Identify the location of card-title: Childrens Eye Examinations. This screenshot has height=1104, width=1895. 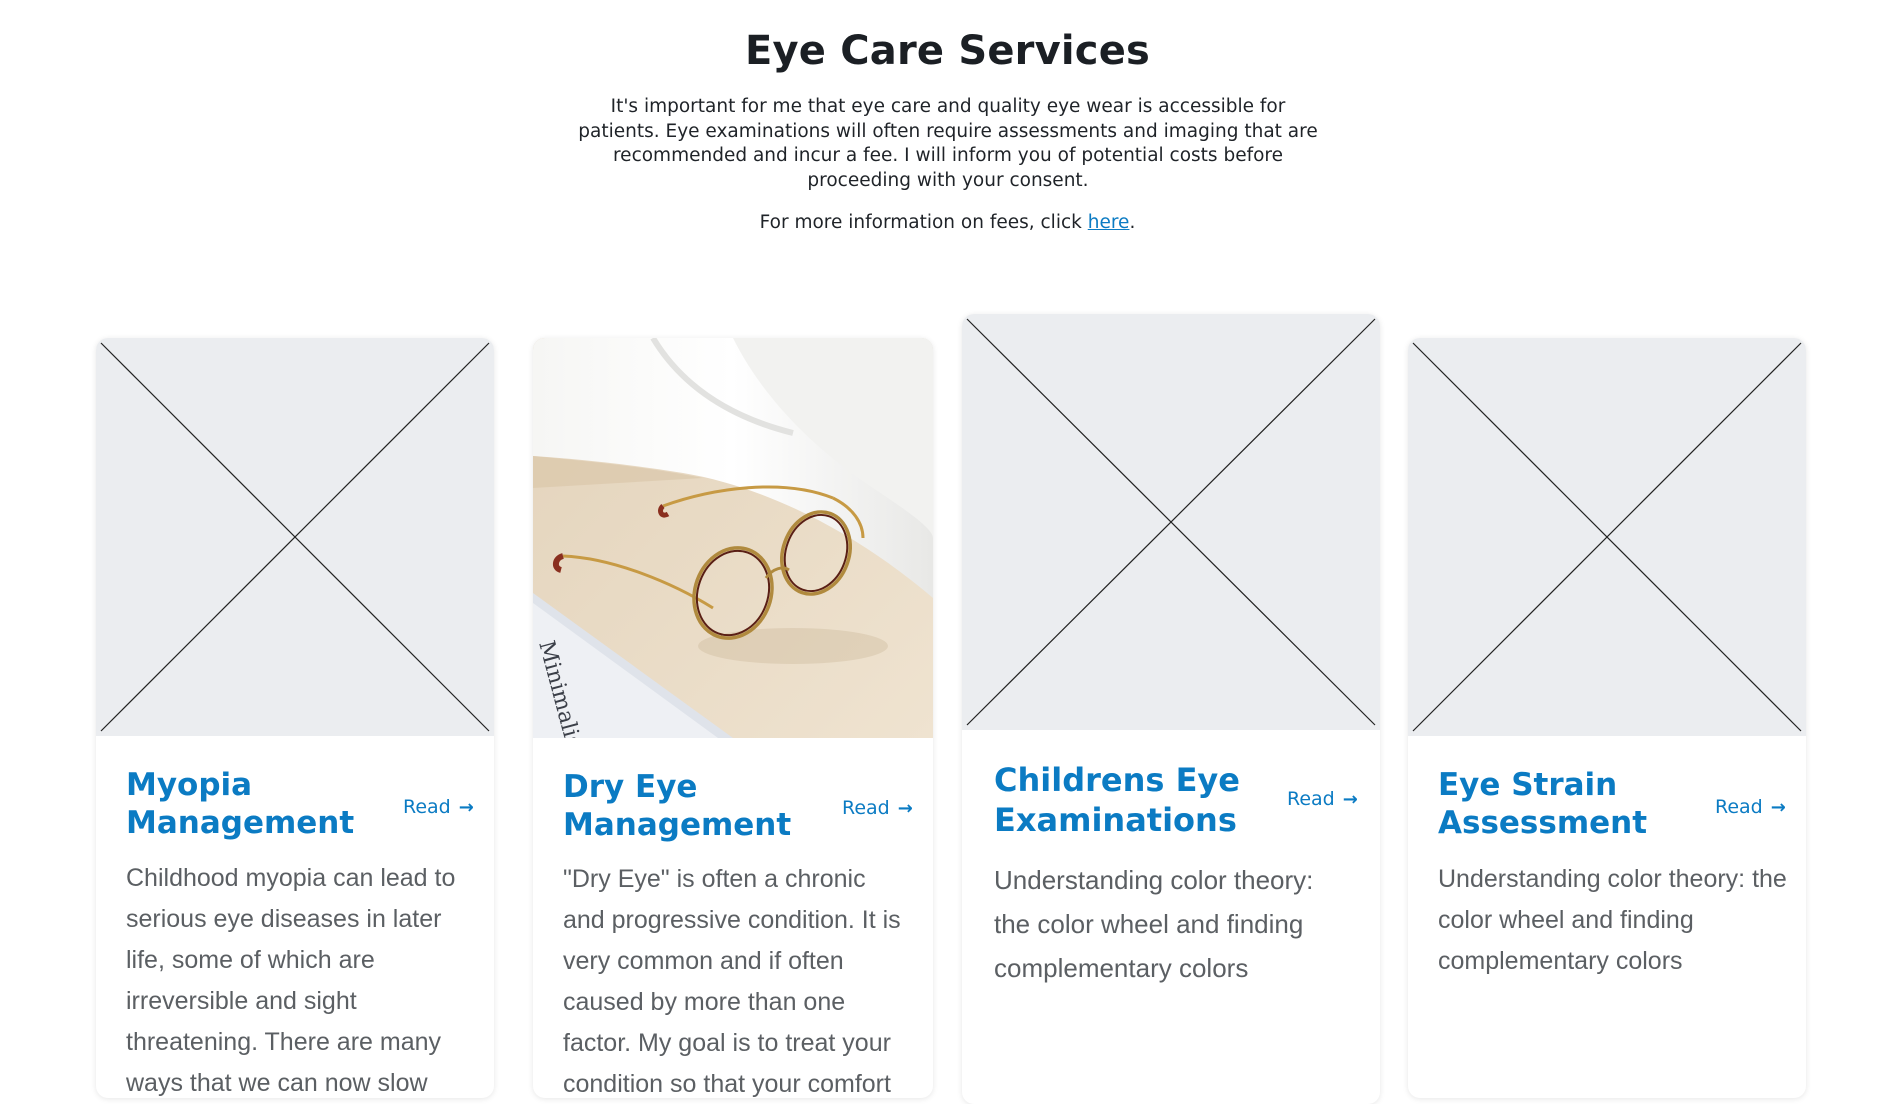
(1129, 800).